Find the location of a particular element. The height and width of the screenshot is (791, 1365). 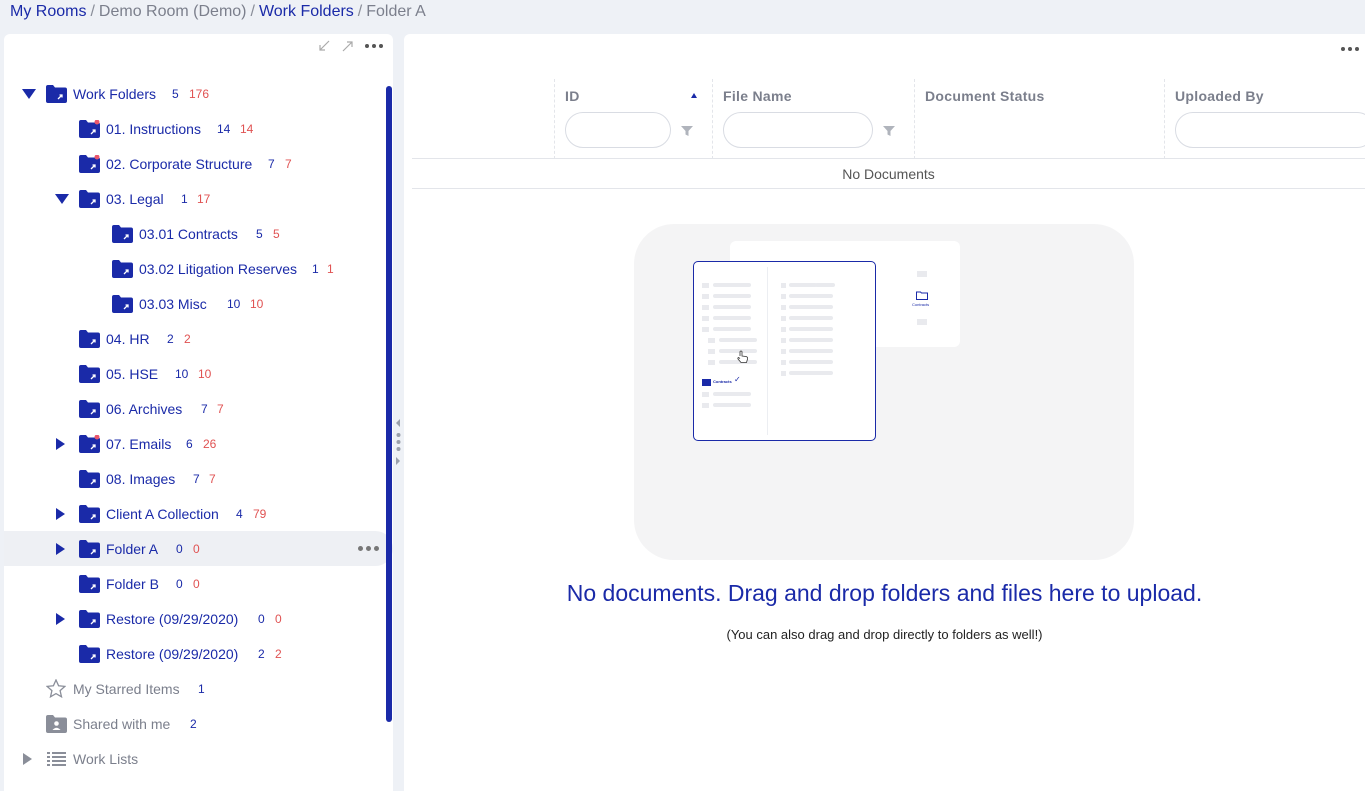

uploaded-by-filter-input is located at coordinates (1270, 130).